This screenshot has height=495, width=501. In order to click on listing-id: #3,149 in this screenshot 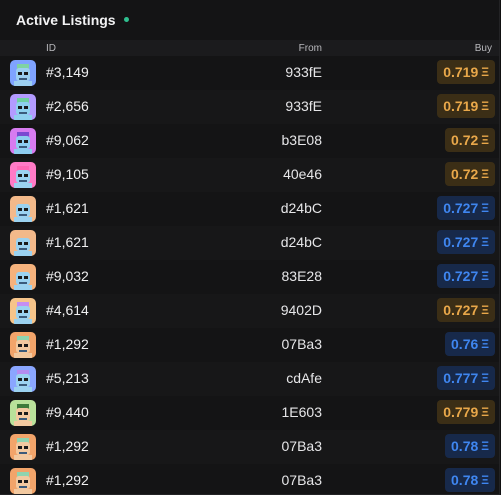, I will do `click(67, 72)`.